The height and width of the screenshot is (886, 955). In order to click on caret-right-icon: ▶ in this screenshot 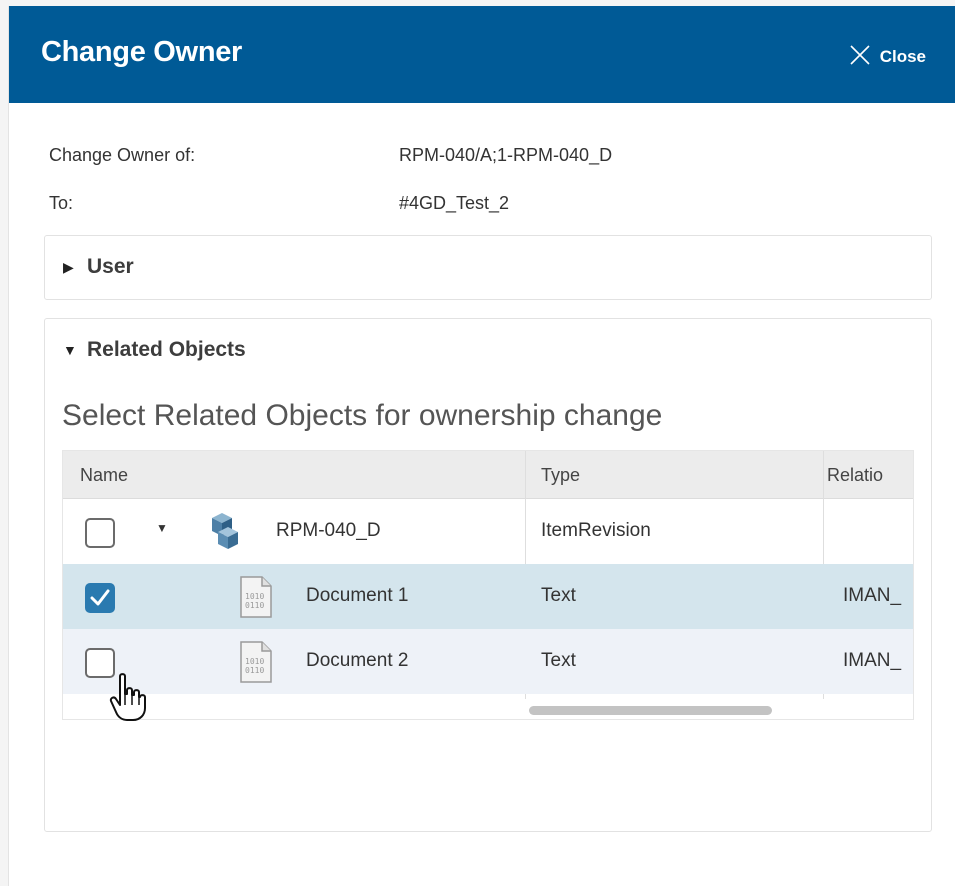, I will do `click(68, 266)`.